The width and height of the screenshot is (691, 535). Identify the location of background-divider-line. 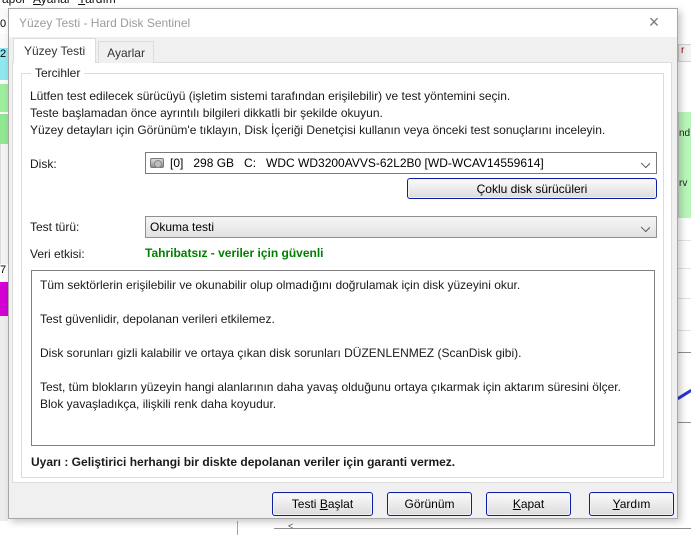
(237, 528).